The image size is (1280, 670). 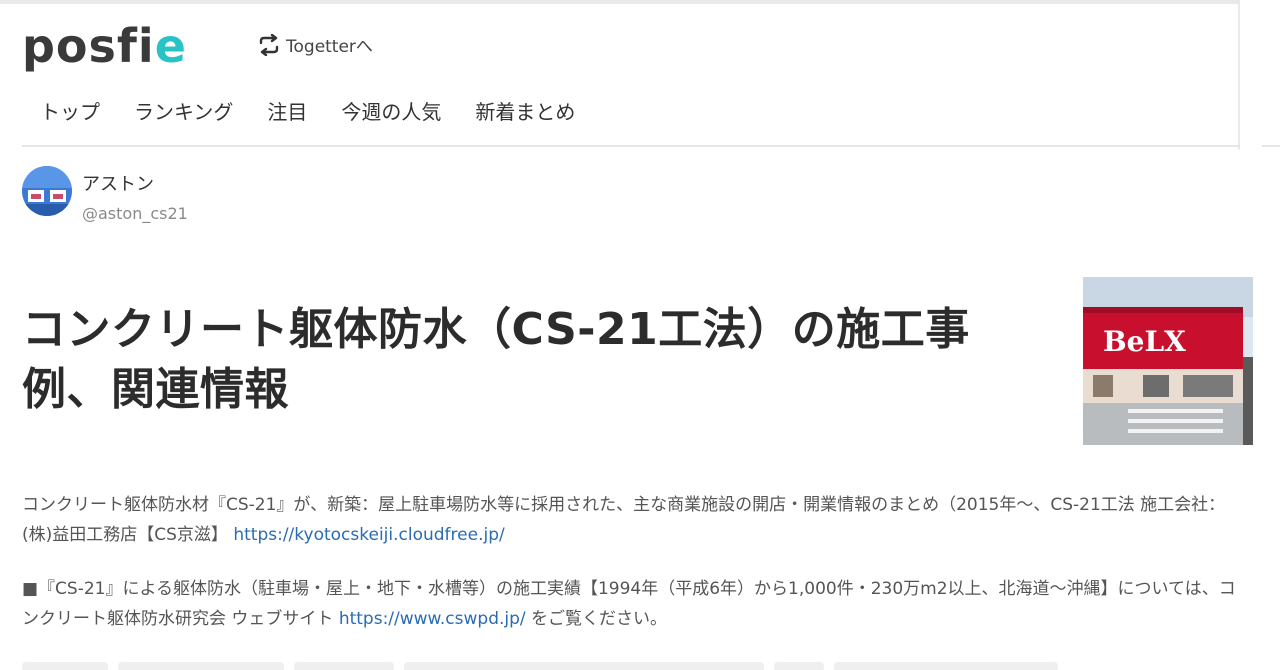 I want to click on author-name: アストン, so click(x=135, y=183).